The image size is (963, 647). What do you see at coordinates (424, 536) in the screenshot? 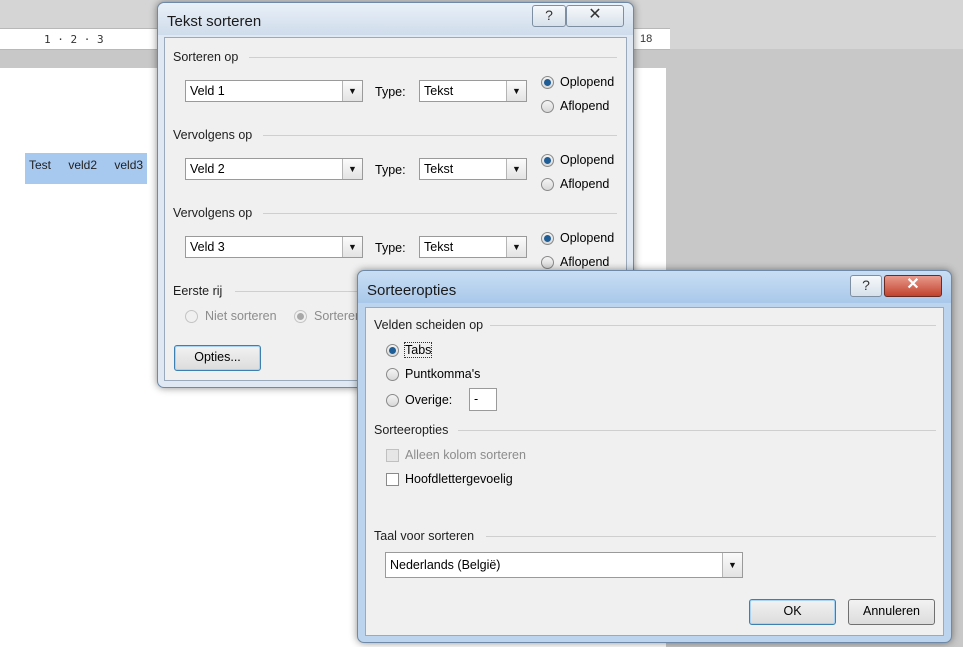
I see `language-heading: Taal voor sorteren` at bounding box center [424, 536].